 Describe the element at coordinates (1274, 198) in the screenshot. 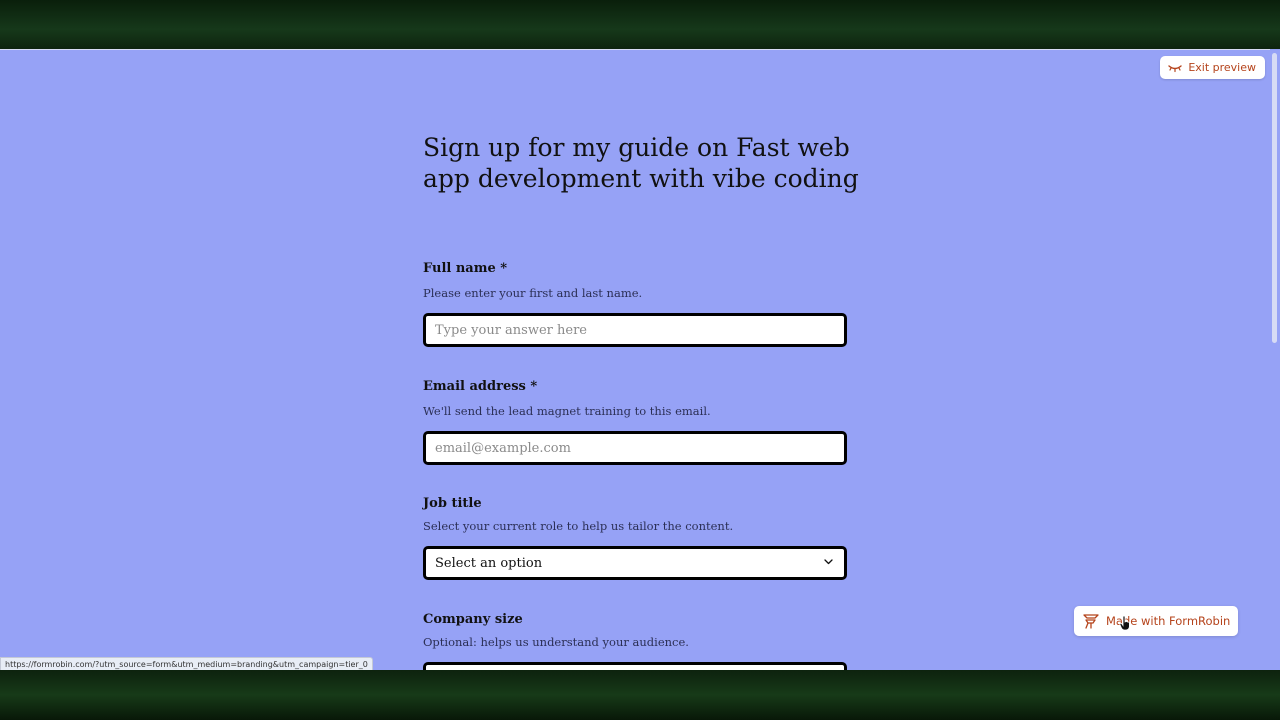

I see `scrollbar-thumb` at that location.